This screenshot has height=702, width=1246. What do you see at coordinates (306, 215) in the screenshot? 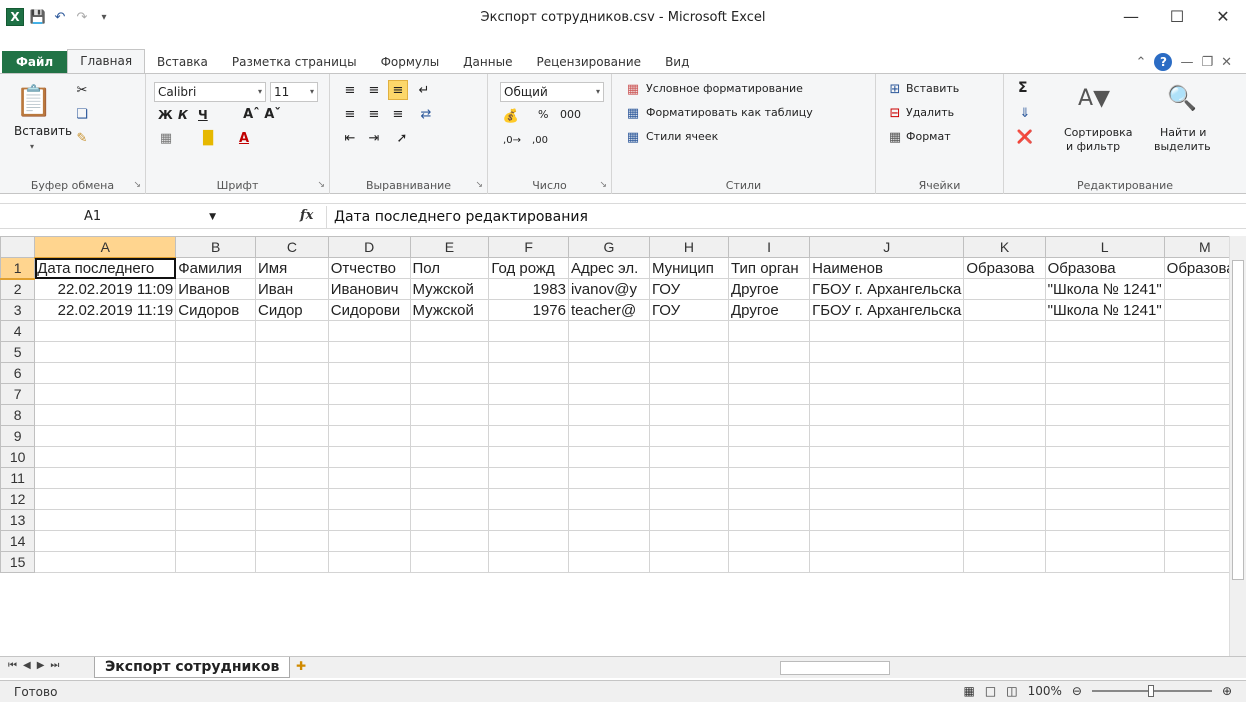
I see `insert-function-icon: fx` at bounding box center [306, 215].